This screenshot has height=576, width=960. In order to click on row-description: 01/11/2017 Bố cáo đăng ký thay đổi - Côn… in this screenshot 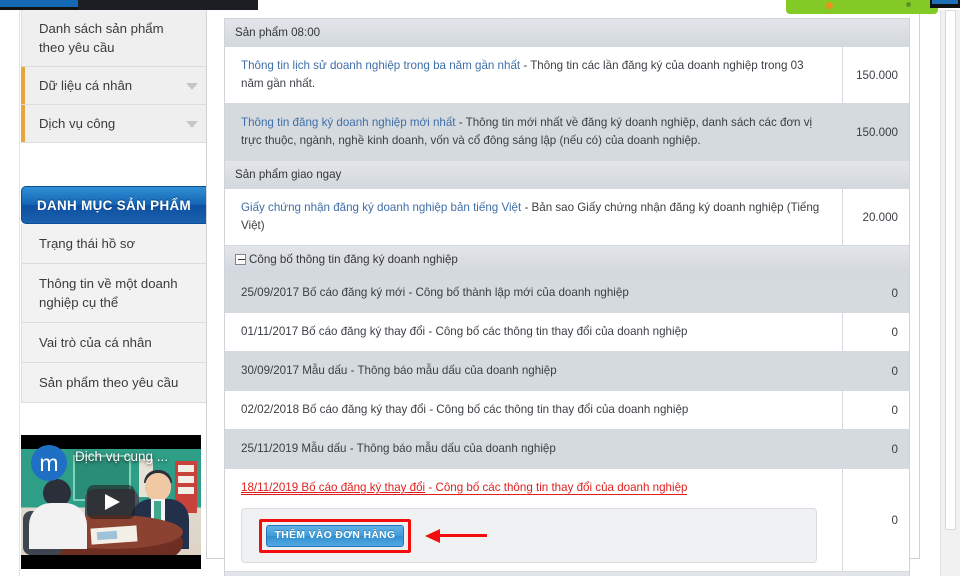, I will do `click(533, 332)`.